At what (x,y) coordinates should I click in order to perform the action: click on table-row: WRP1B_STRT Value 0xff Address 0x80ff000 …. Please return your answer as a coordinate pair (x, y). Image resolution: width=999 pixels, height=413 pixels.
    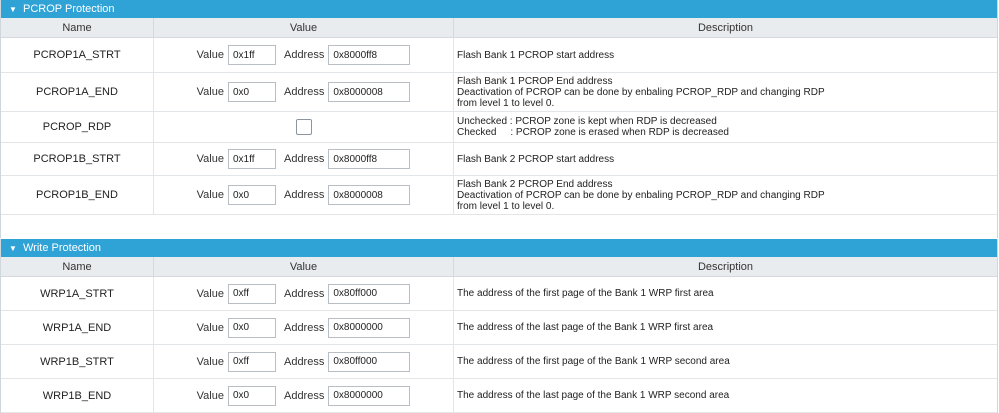
    Looking at the image, I should click on (499, 362).